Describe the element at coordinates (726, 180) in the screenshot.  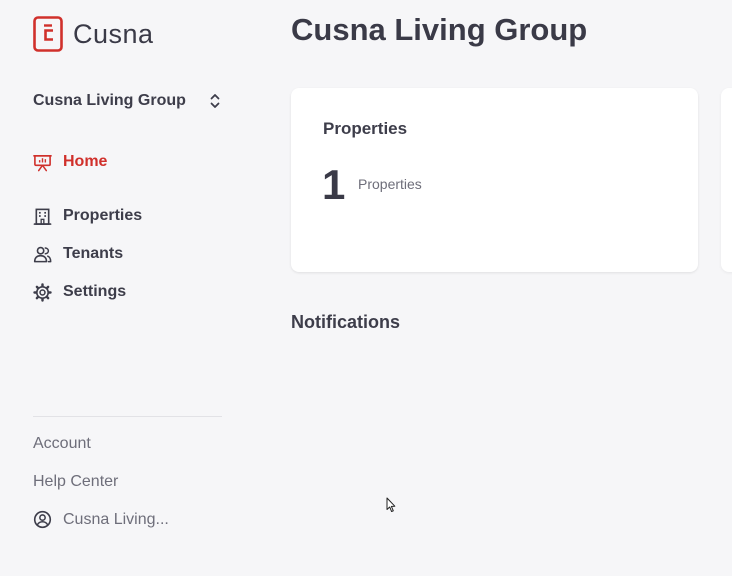
I see `next-card-partial` at that location.